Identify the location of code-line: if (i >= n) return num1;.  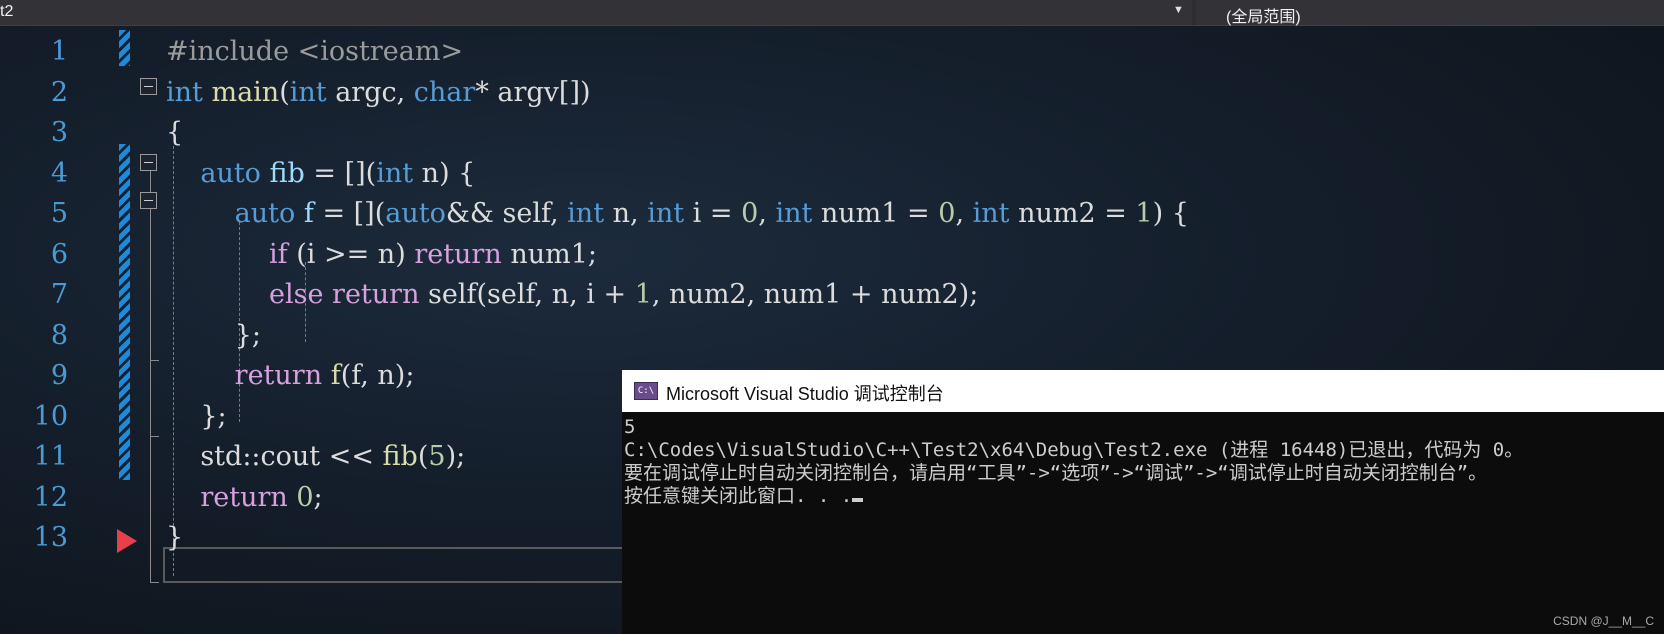
(381, 255).